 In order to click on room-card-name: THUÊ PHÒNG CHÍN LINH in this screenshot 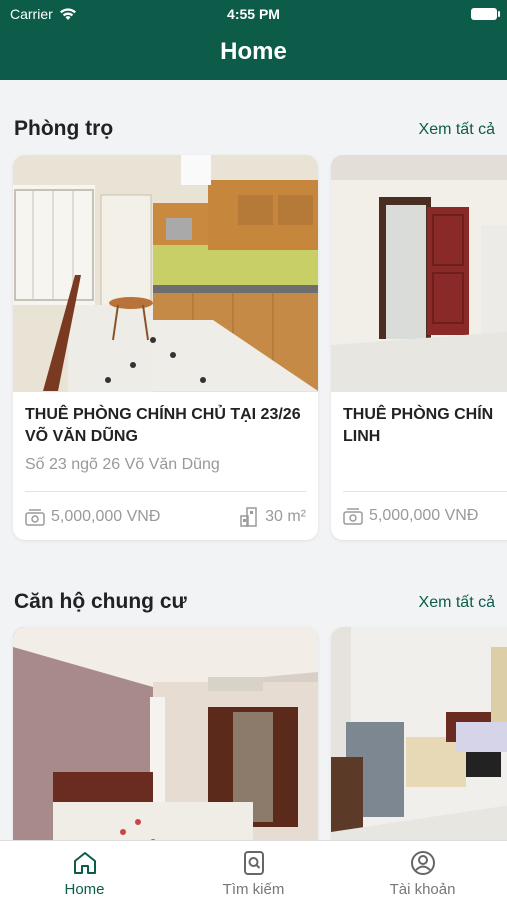, I will do `click(418, 425)`.